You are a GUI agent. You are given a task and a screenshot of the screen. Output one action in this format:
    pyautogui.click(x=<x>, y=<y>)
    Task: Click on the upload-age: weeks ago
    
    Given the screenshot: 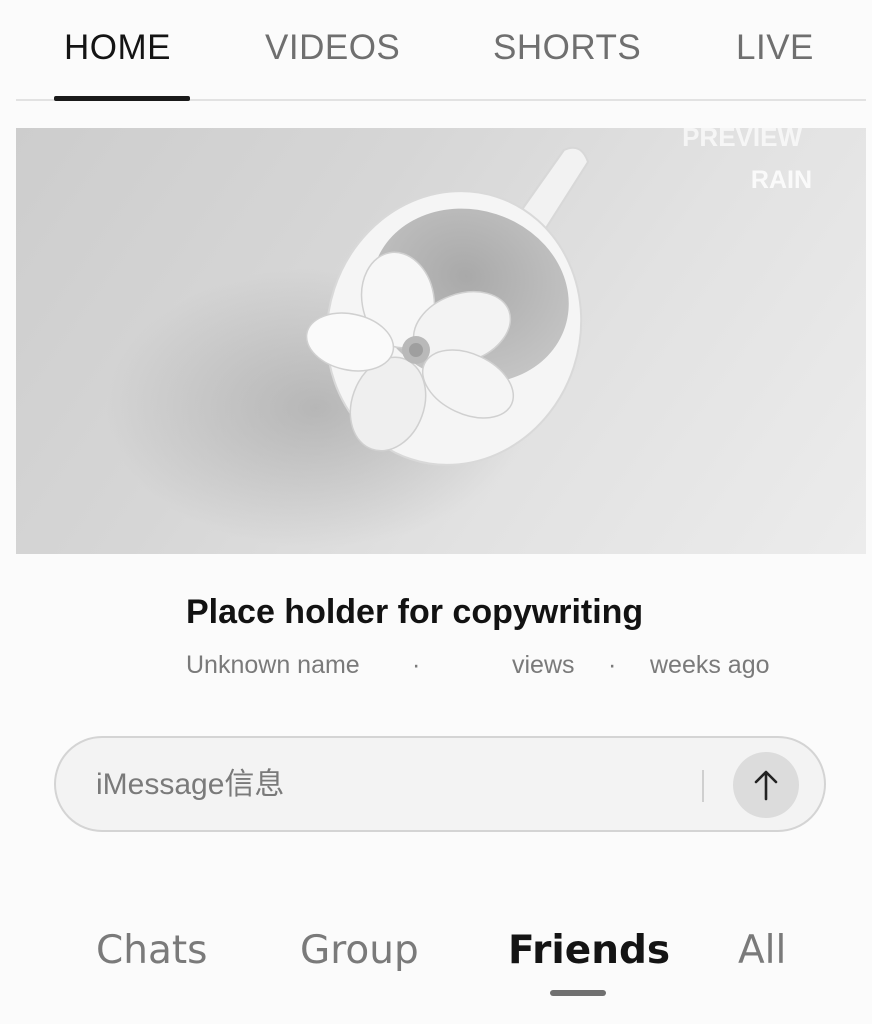 What is the action you would take?
    pyautogui.click(x=710, y=665)
    